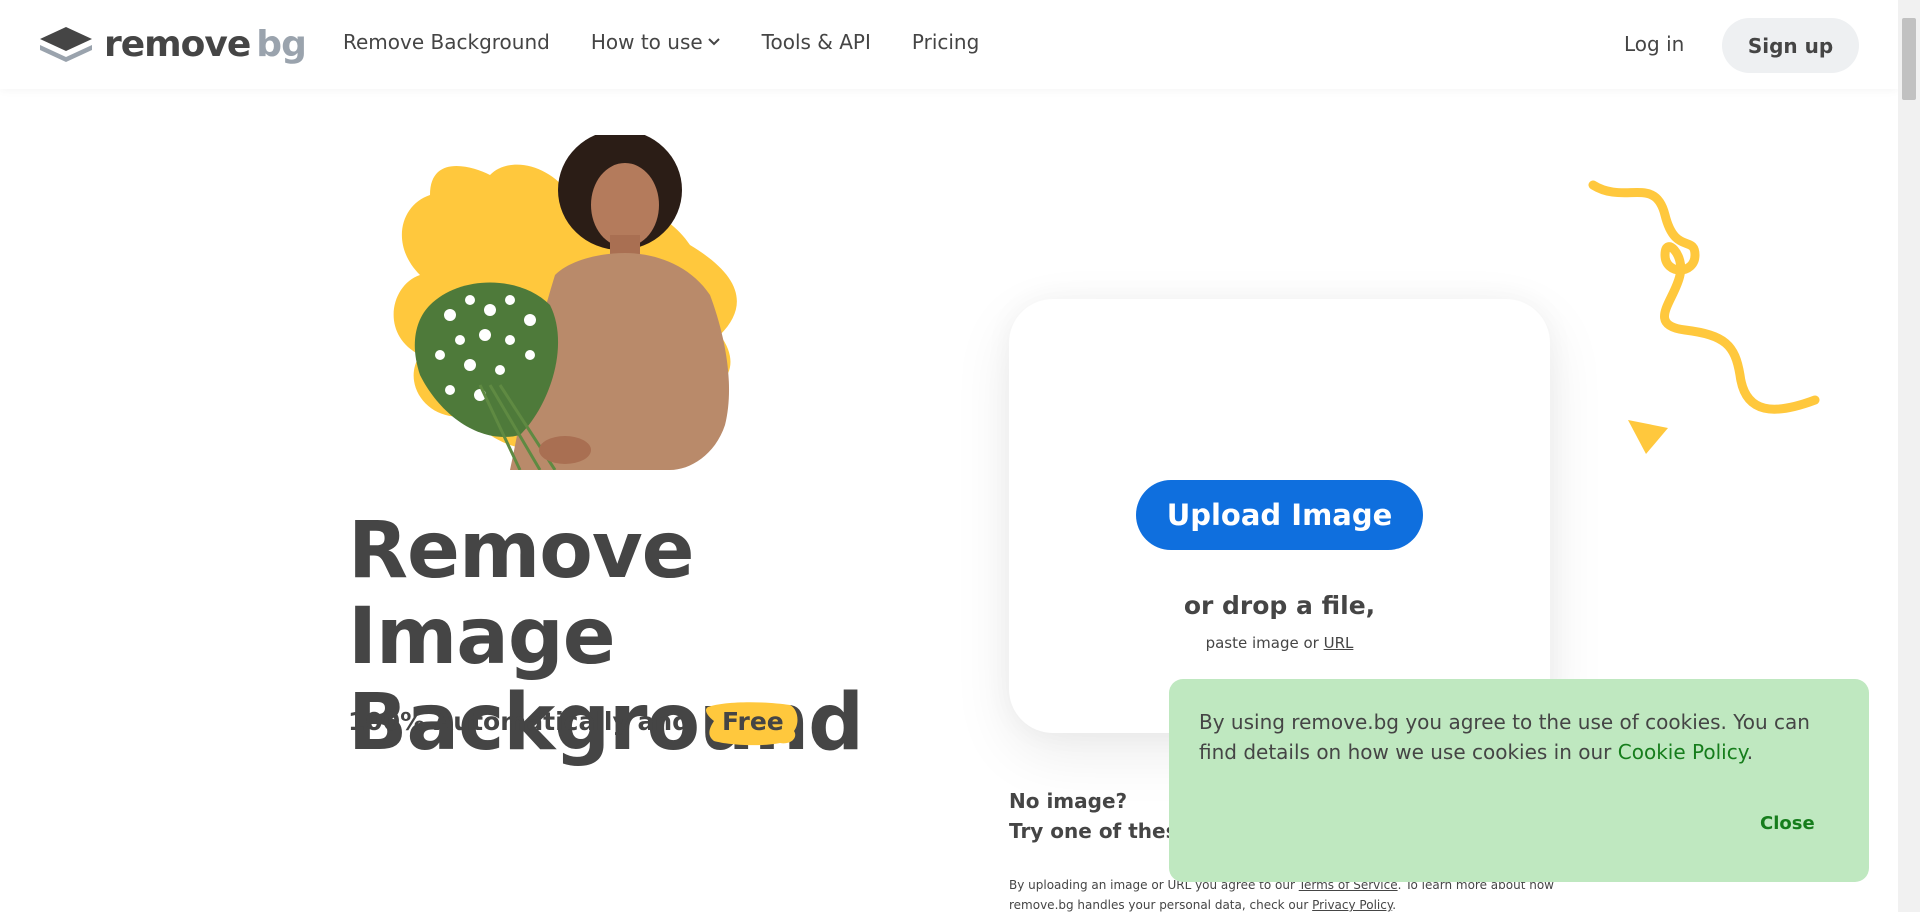  What do you see at coordinates (1704, 297) in the screenshot?
I see `yellow-squiggle-decoration` at bounding box center [1704, 297].